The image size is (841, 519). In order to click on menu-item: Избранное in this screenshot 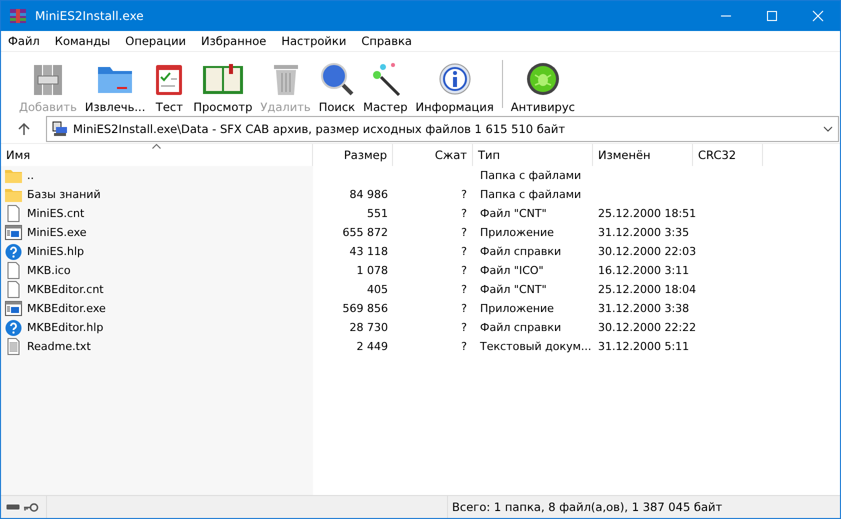, I will do `click(233, 41)`.